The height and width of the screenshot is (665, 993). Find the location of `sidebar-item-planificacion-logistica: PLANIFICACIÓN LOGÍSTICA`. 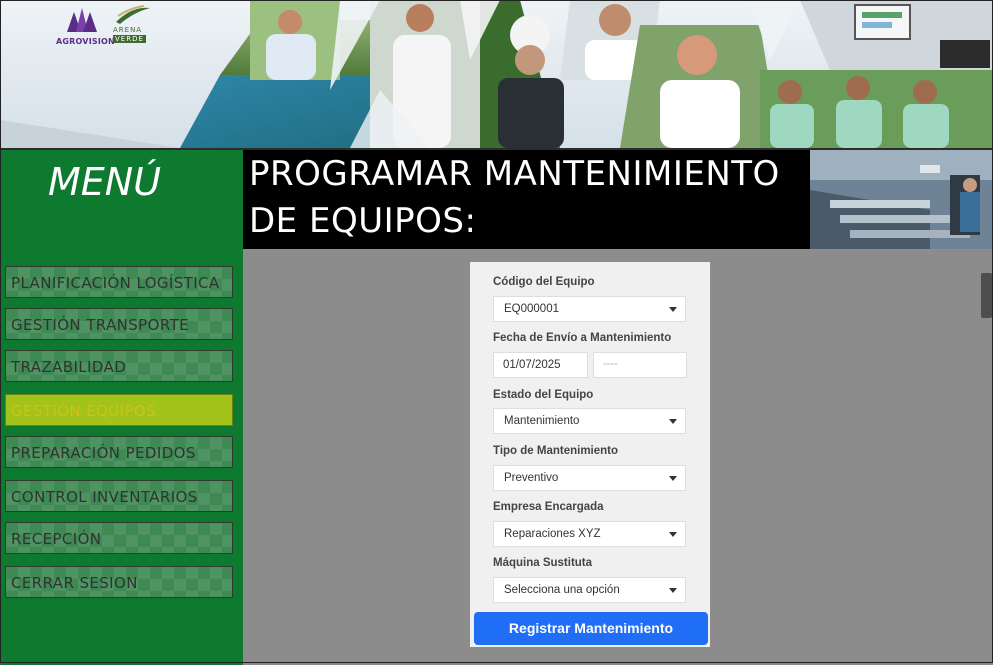

sidebar-item-planificacion-logistica: PLANIFICACIÓN LOGÍSTICA is located at coordinates (119, 282).